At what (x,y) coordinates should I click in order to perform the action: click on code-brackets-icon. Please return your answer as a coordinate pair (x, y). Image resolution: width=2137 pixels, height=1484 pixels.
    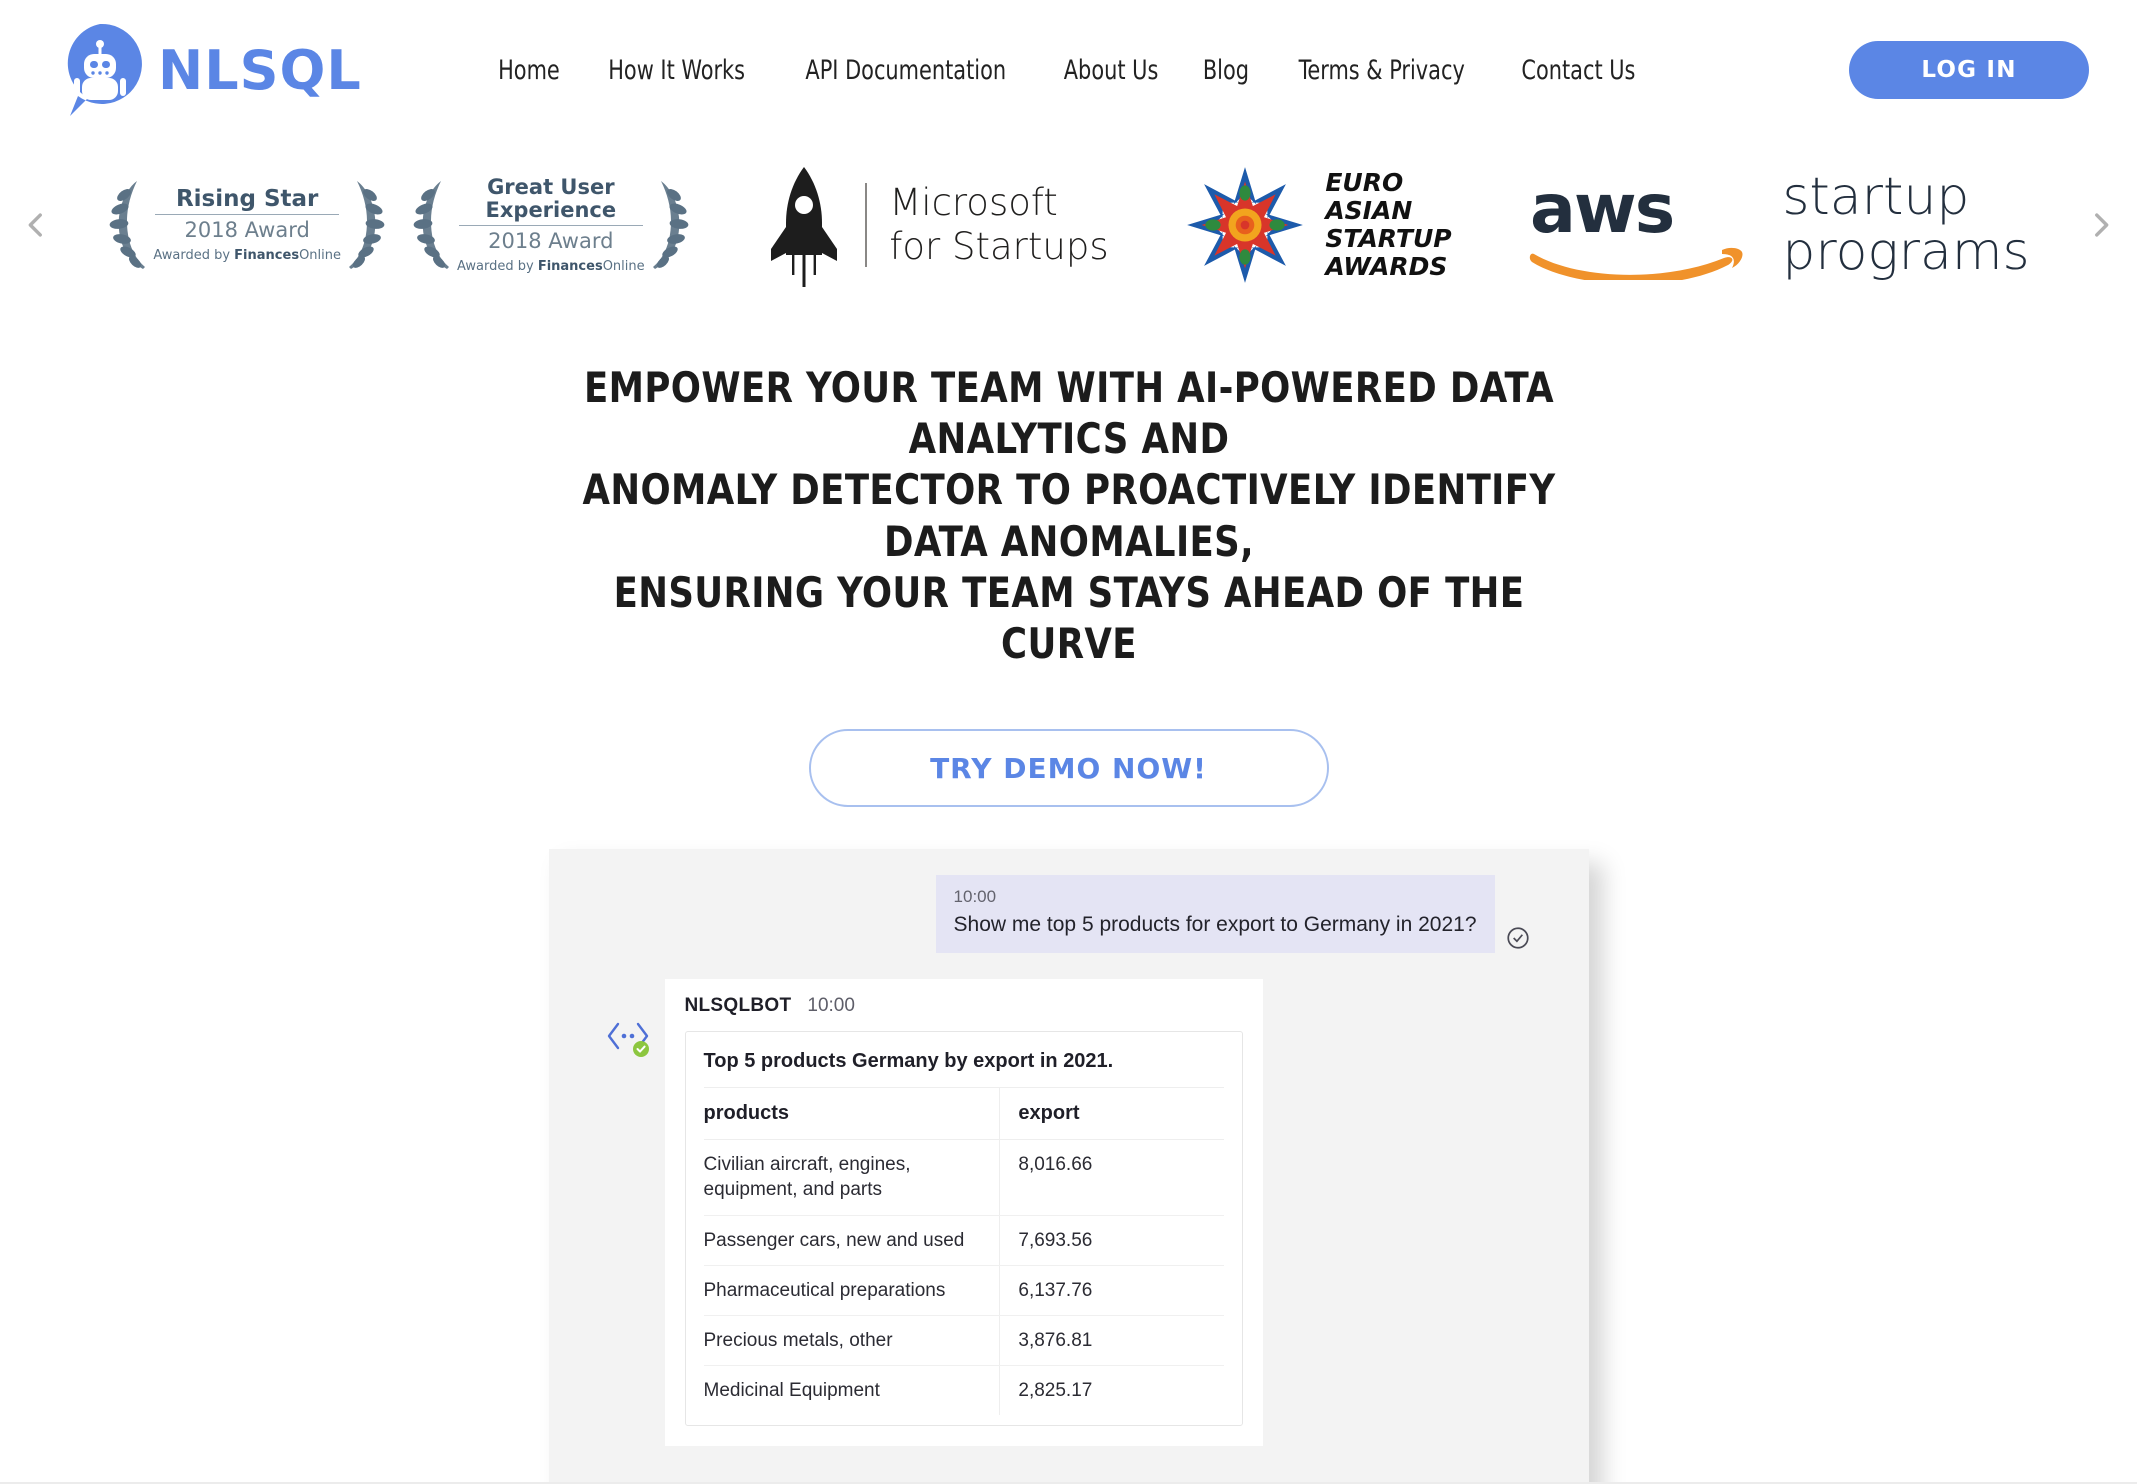
    Looking at the image, I should click on (628, 1036).